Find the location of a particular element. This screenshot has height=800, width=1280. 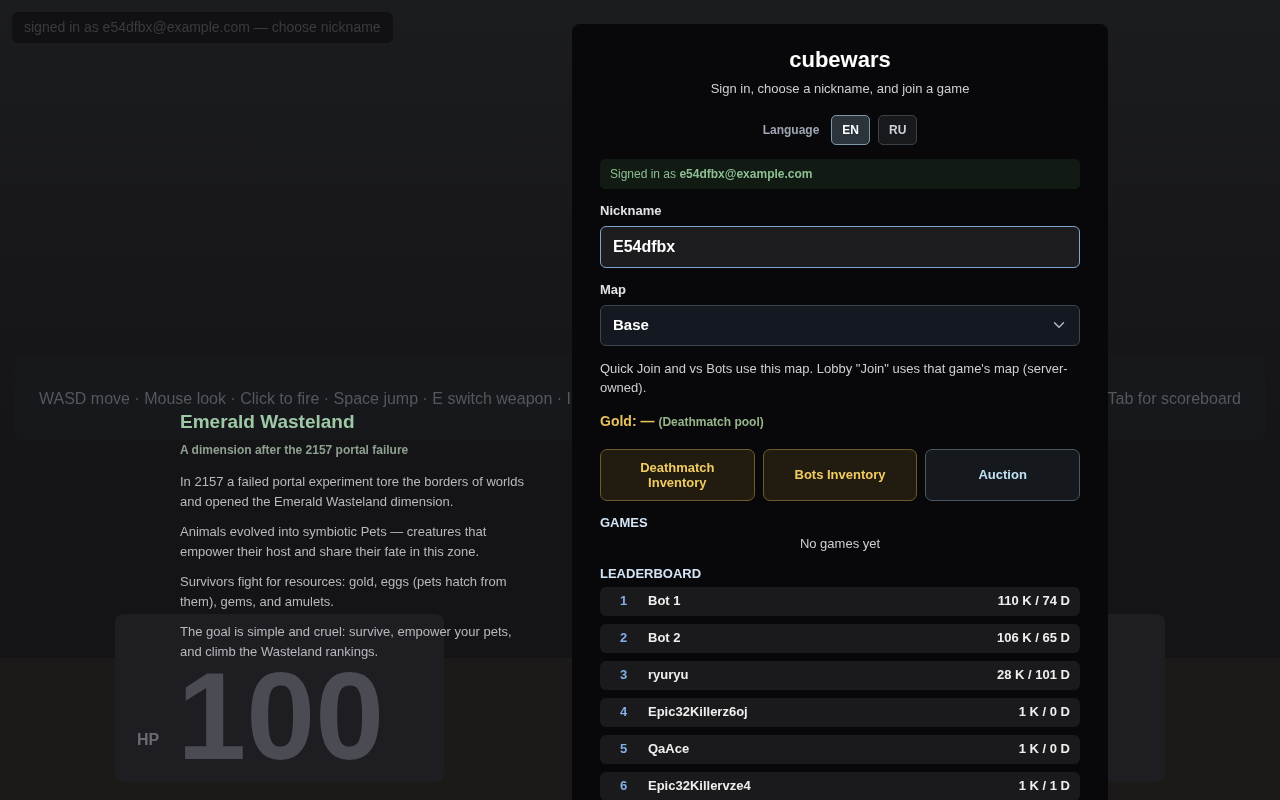

player-score: 110 K / 74 D is located at coordinates (1033, 601).